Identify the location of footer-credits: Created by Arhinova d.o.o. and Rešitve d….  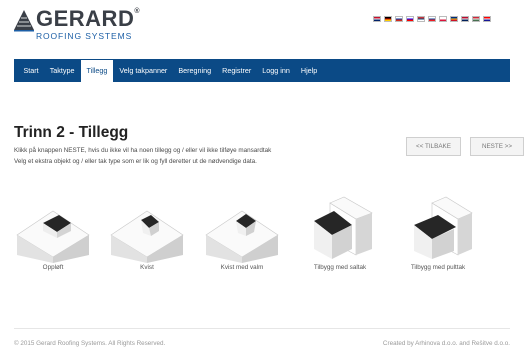
(446, 343).